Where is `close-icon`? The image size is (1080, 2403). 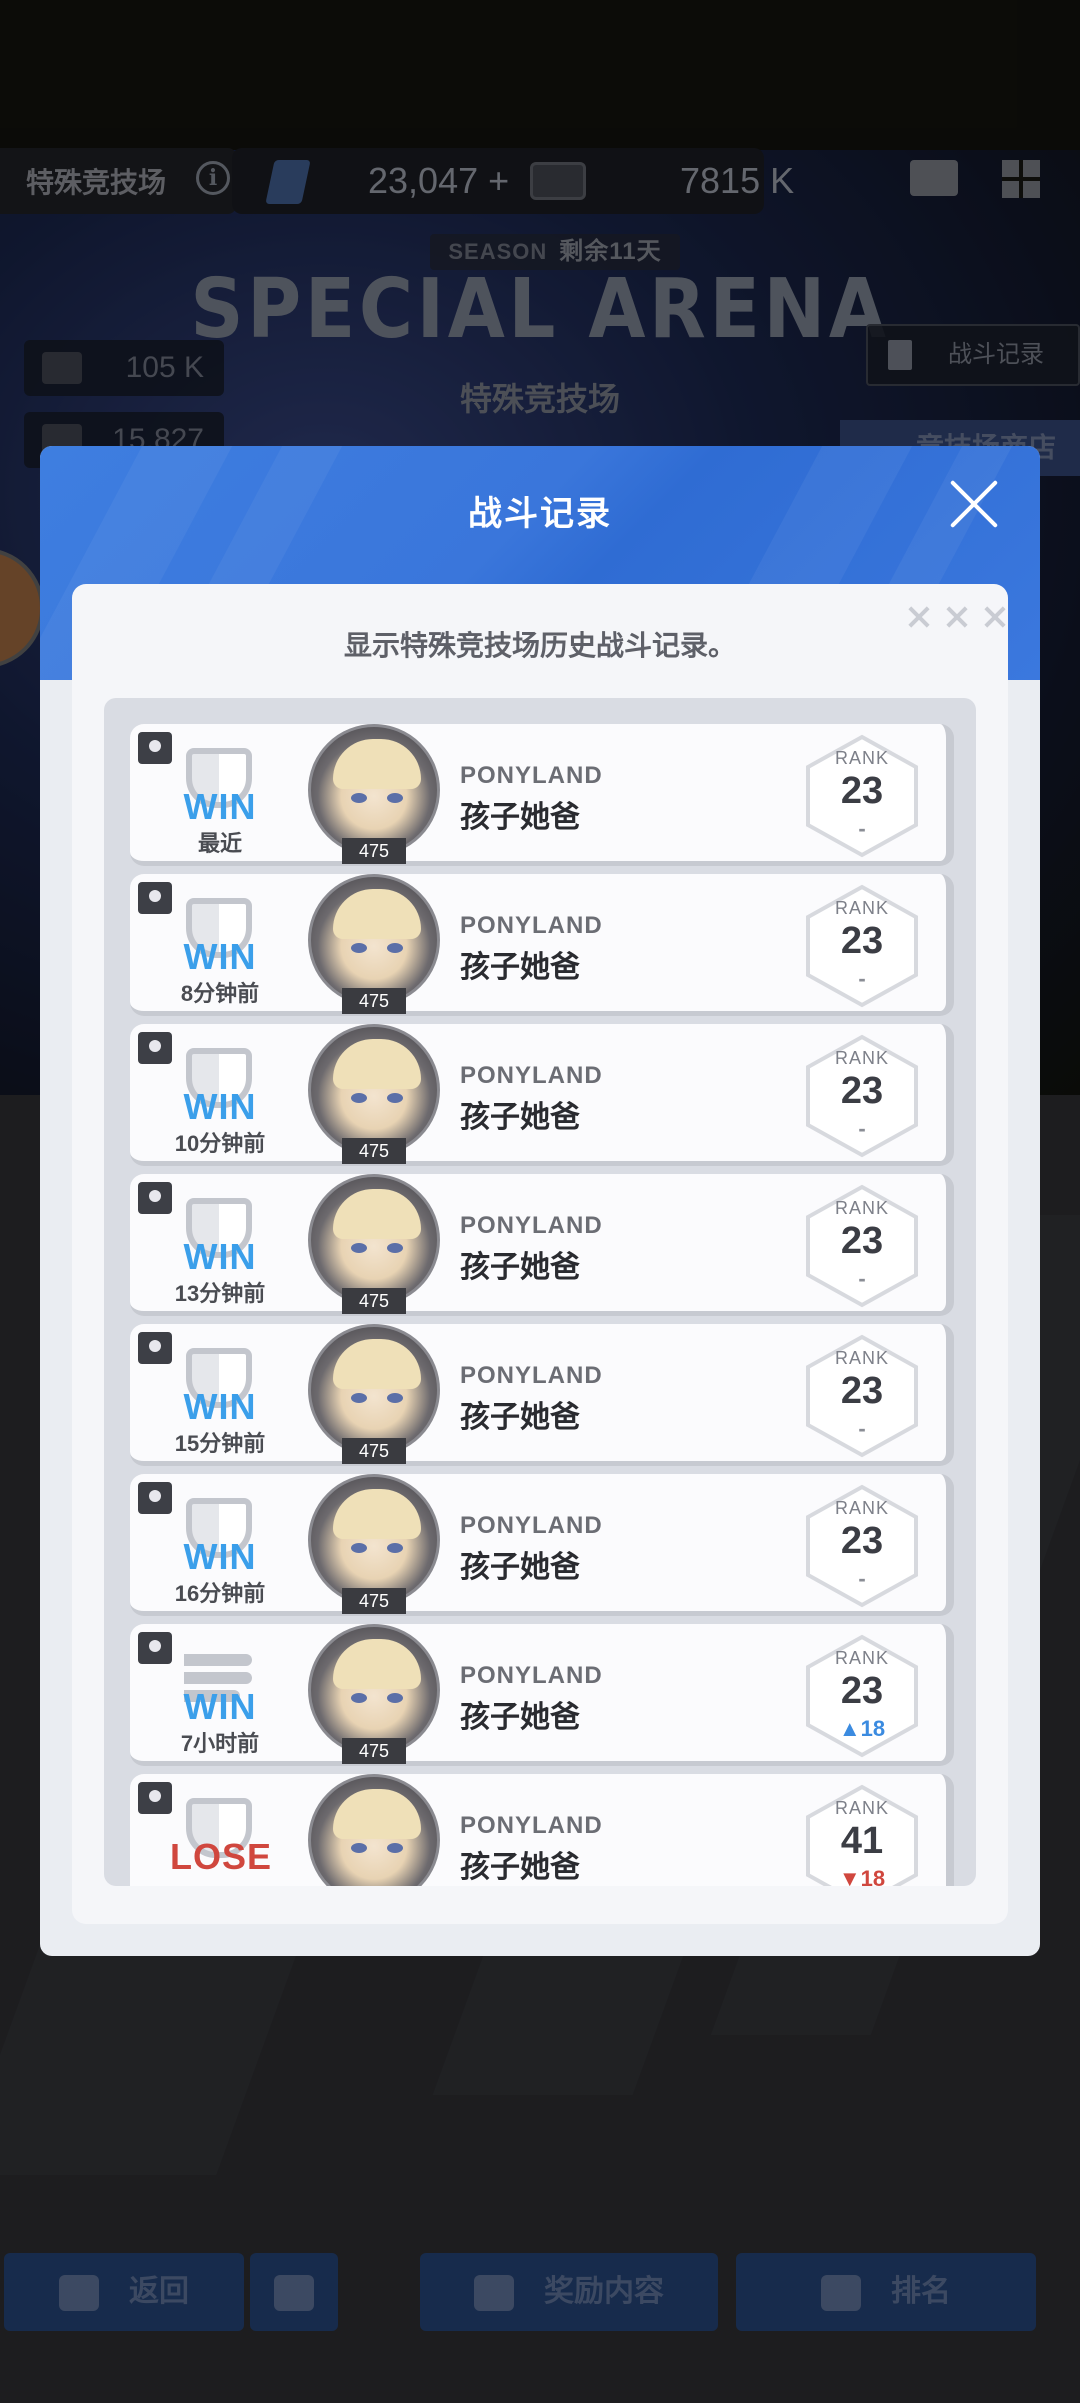
close-icon is located at coordinates (974, 504).